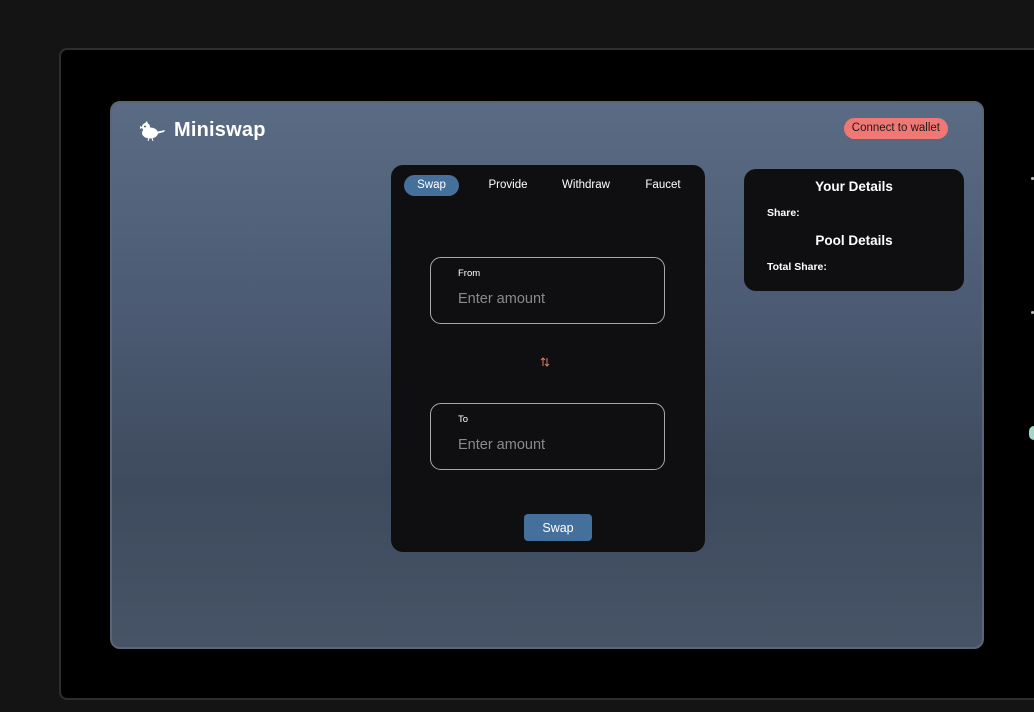 The width and height of the screenshot is (1034, 712). I want to click on brand: Miniswap, so click(202, 130).